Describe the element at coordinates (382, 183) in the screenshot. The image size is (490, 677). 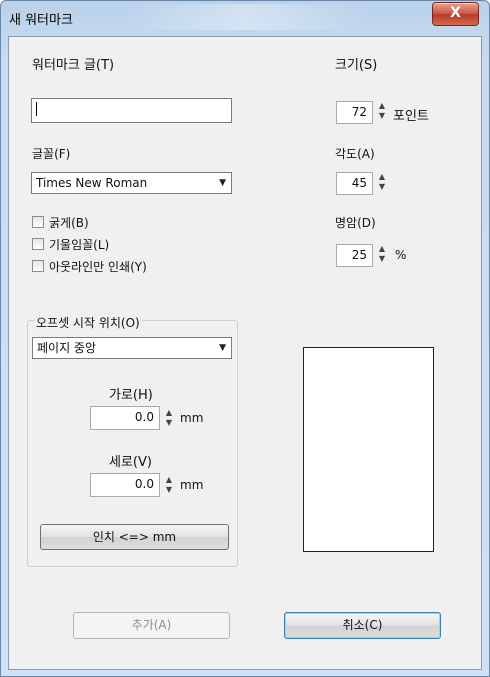
I see `angle-spinner: ▲ ▼` at that location.